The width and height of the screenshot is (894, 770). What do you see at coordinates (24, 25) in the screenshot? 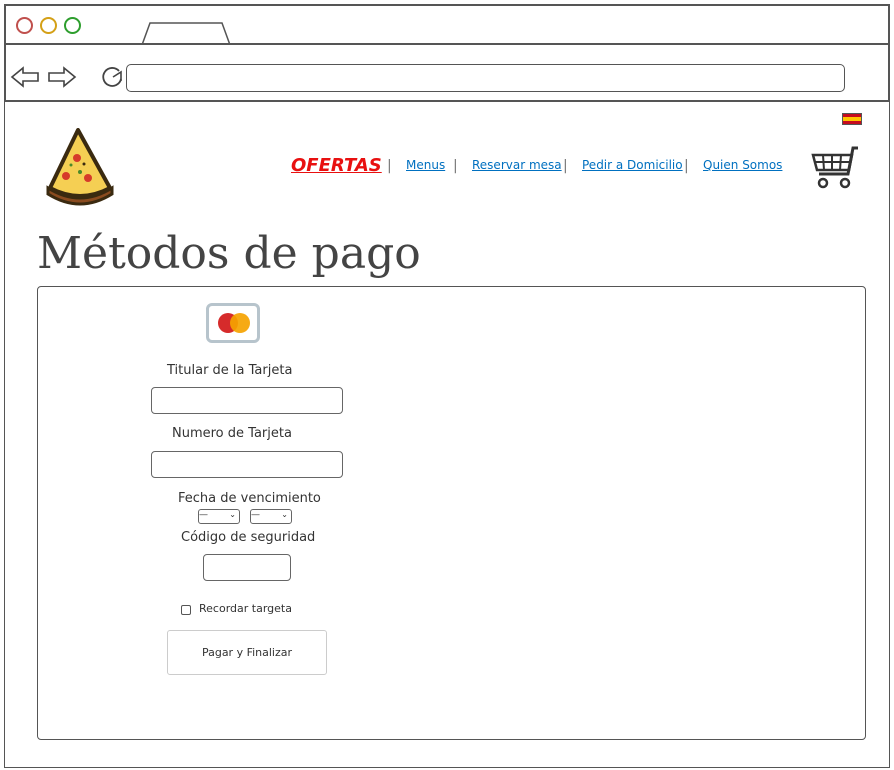
I see `close-window-icon` at bounding box center [24, 25].